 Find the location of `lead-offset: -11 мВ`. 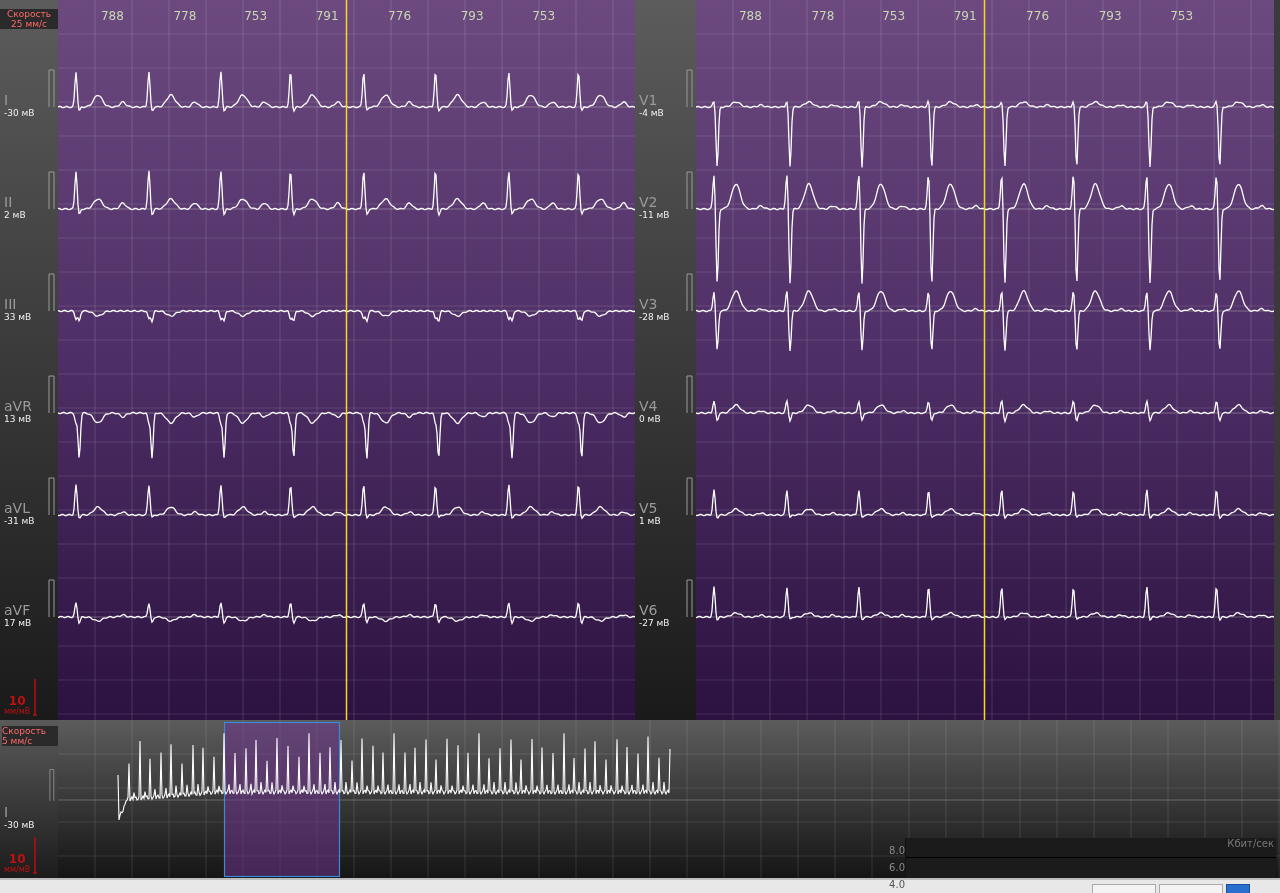

lead-offset: -11 мВ is located at coordinates (654, 215).